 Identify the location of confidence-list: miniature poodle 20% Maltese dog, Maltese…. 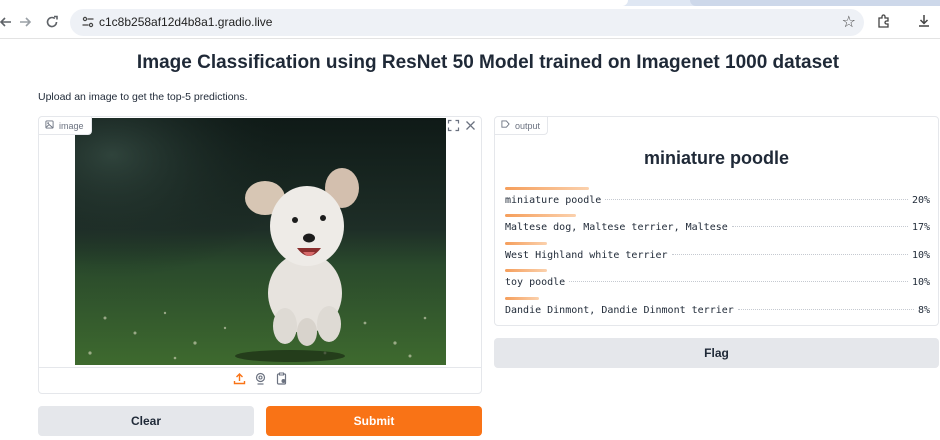
(717, 255).